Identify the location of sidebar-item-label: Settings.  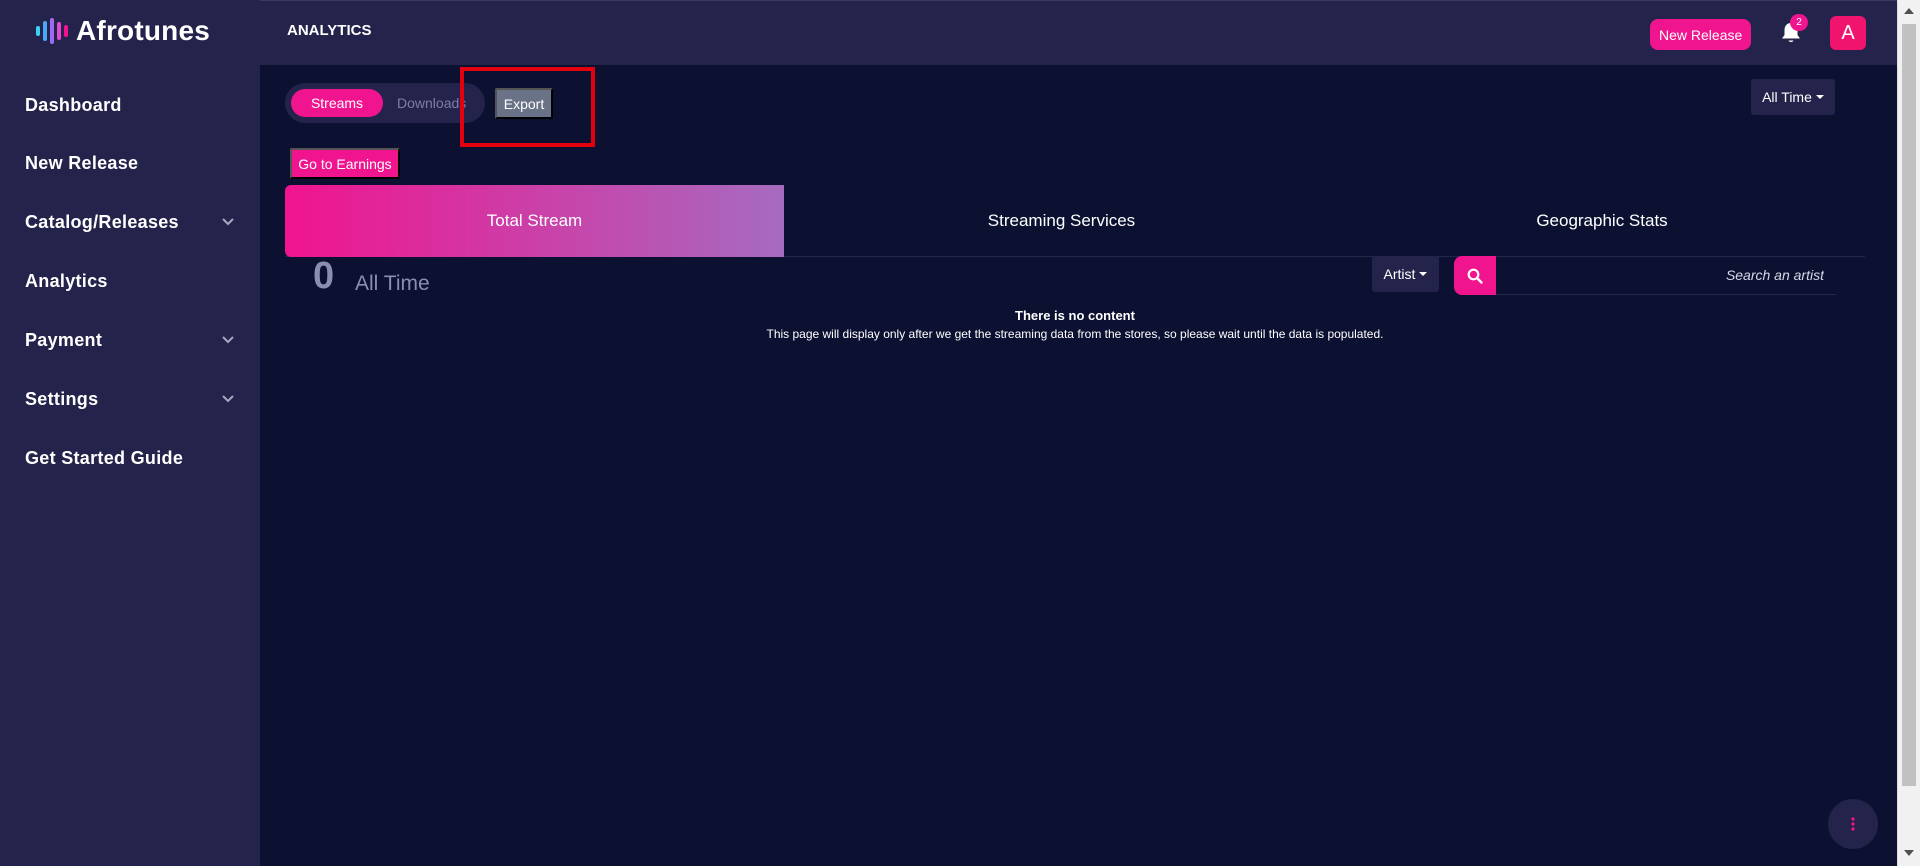
(62, 398).